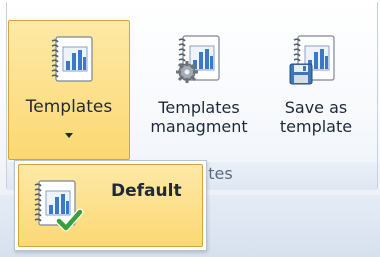 The height and width of the screenshot is (257, 380). I want to click on template-chart-icon, so click(72, 59).